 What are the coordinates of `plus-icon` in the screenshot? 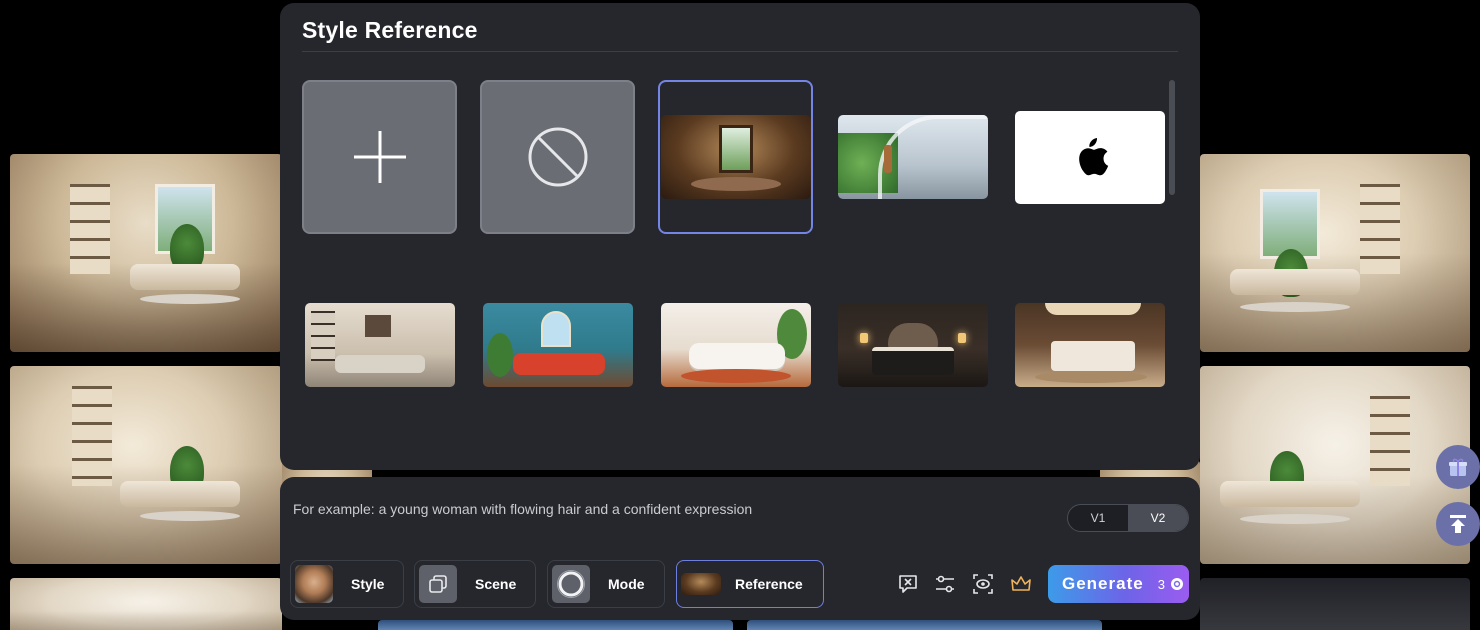 It's located at (379, 157).